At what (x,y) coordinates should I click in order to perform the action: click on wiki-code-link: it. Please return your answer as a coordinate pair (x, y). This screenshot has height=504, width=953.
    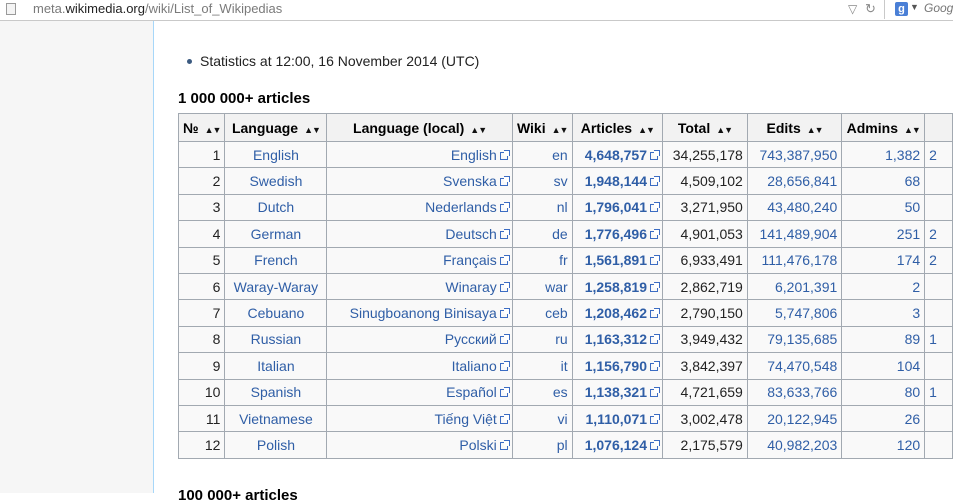
    Looking at the image, I should click on (564, 366).